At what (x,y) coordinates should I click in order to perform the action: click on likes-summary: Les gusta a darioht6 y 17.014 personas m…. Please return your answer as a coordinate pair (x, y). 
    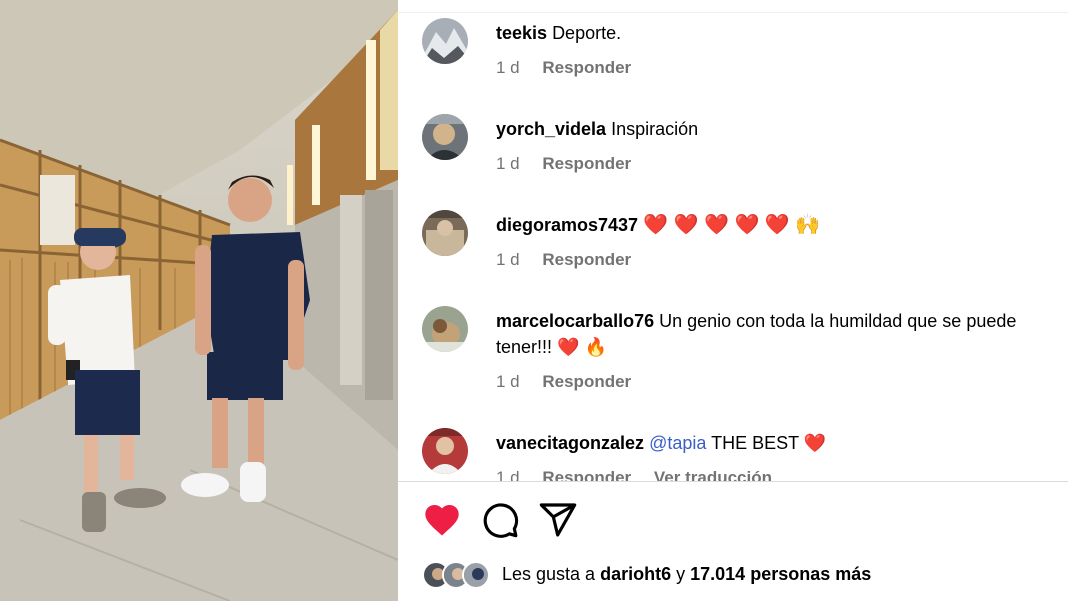
    Looking at the image, I should click on (742, 575).